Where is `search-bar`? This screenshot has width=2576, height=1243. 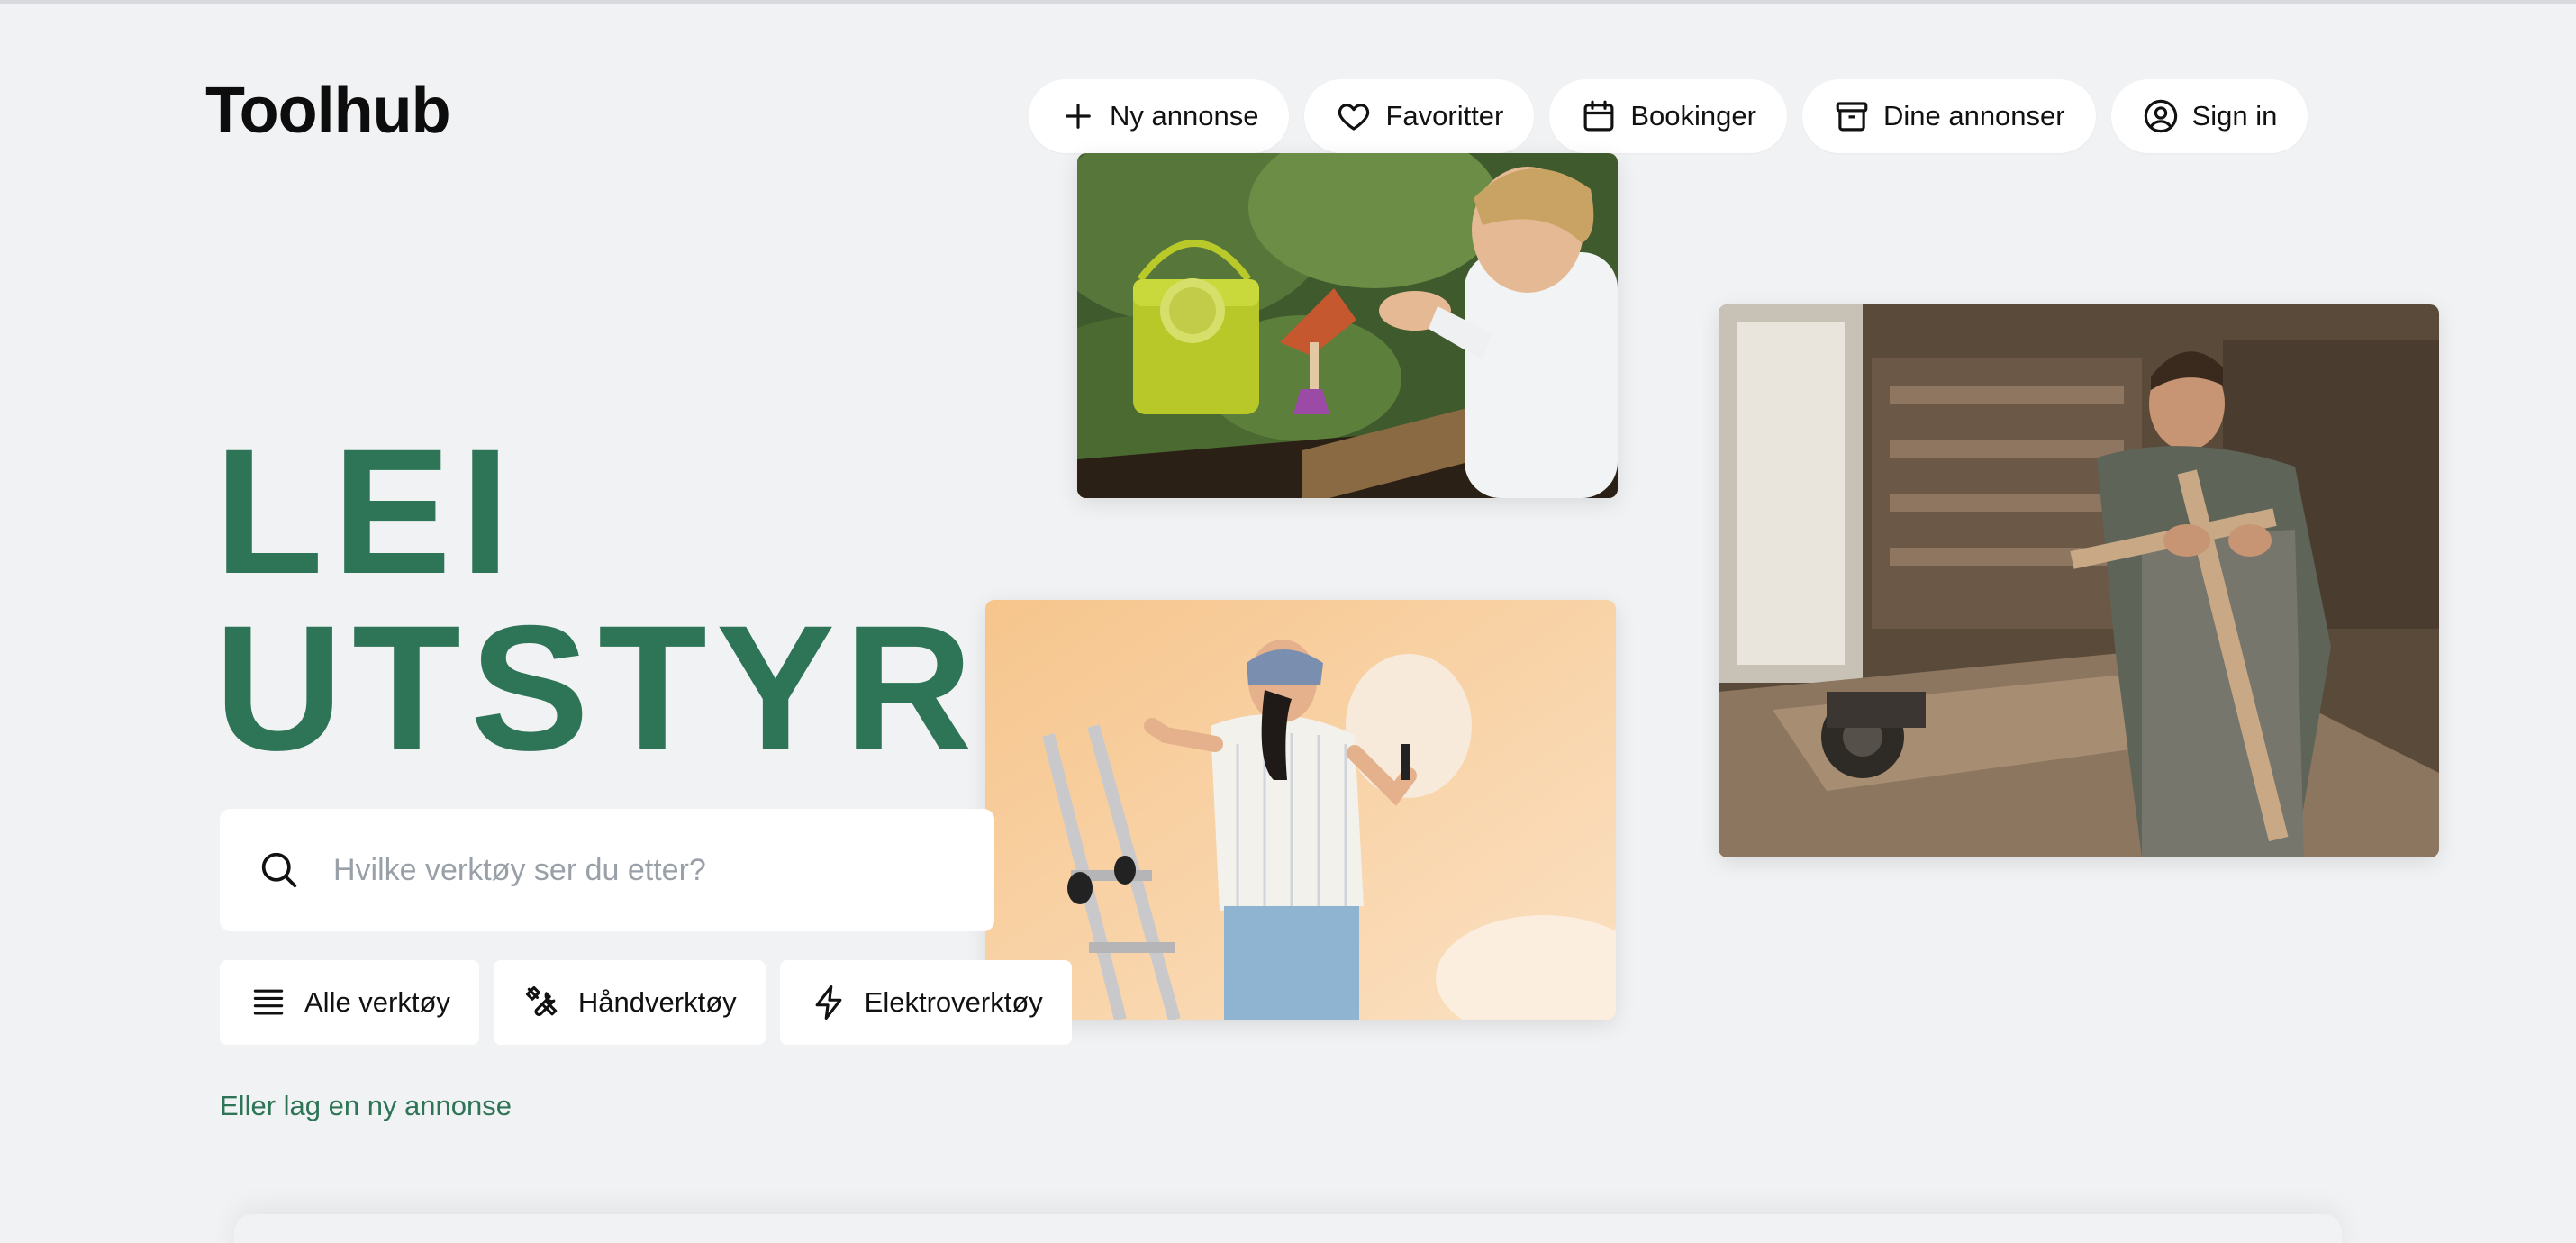 search-bar is located at coordinates (607, 870).